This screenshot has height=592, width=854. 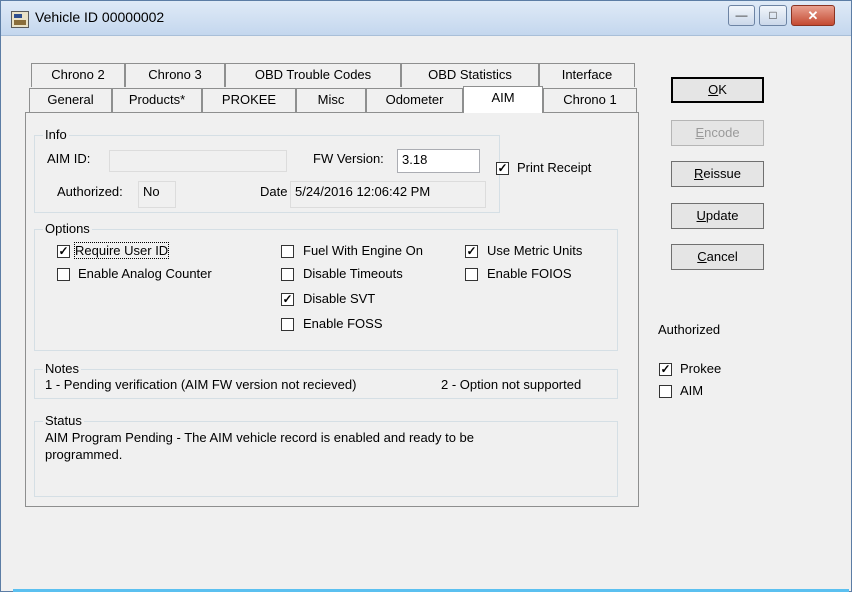 What do you see at coordinates (700, 132) in the screenshot?
I see `encode-accel: E` at bounding box center [700, 132].